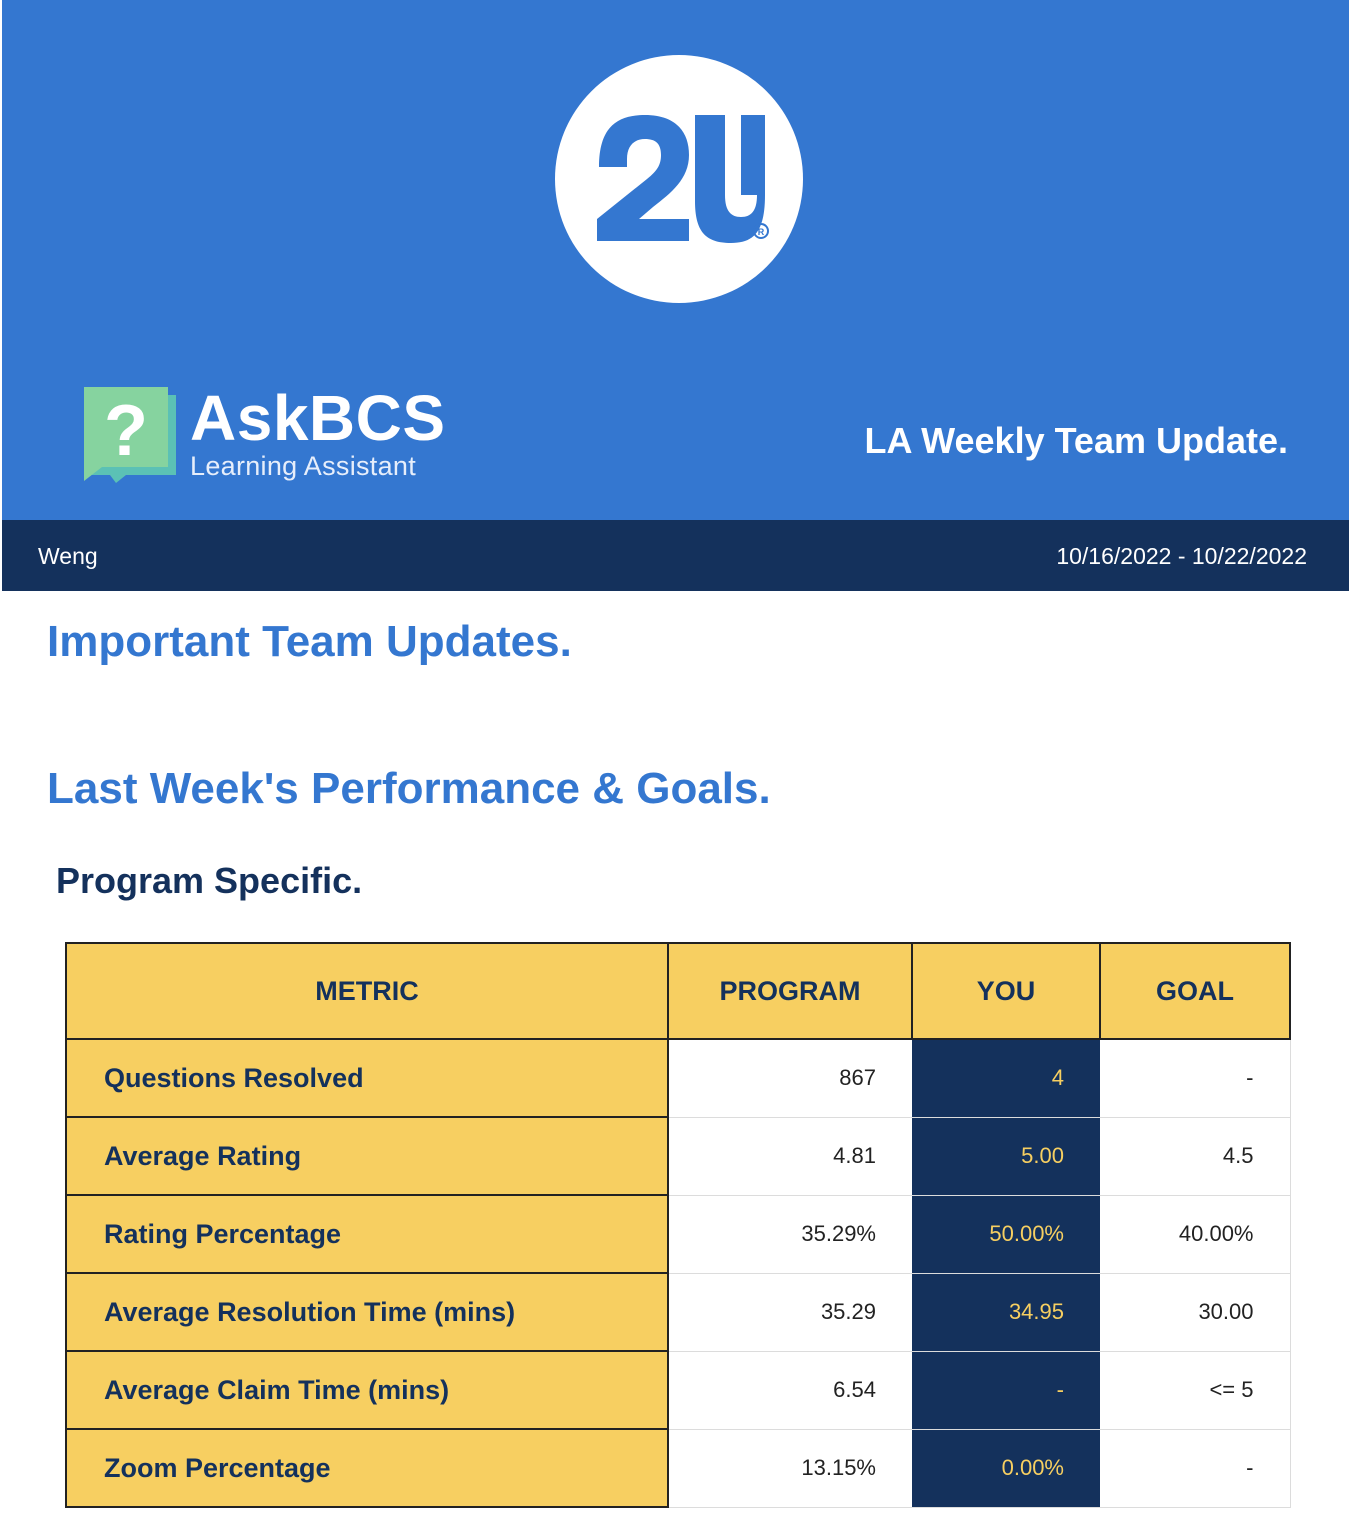  What do you see at coordinates (367, 1312) in the screenshot?
I see `metric-name: Average Resolution Time (mins)` at bounding box center [367, 1312].